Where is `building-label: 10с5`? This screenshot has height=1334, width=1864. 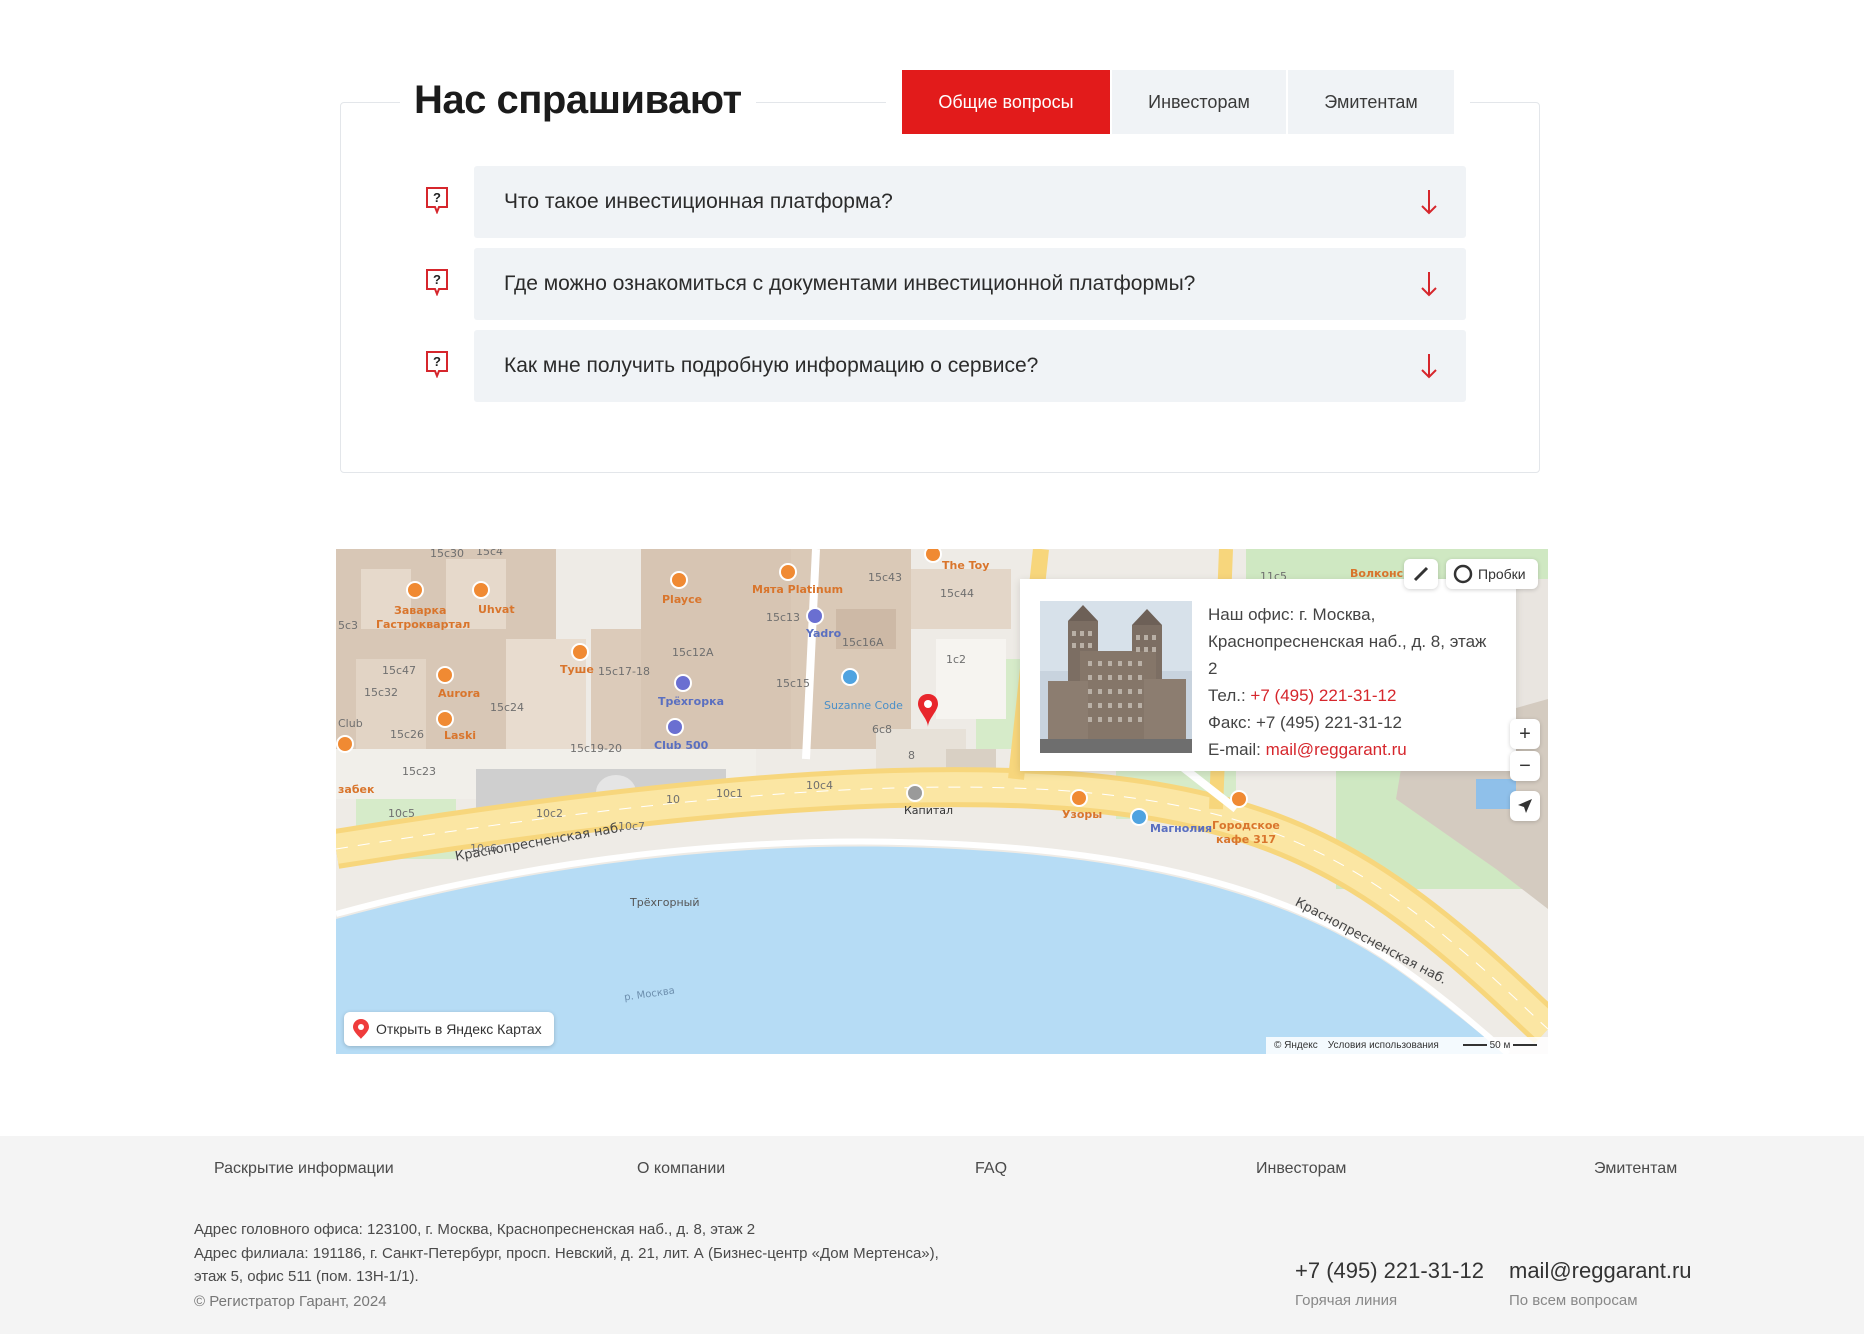 building-label: 10с5 is located at coordinates (402, 813).